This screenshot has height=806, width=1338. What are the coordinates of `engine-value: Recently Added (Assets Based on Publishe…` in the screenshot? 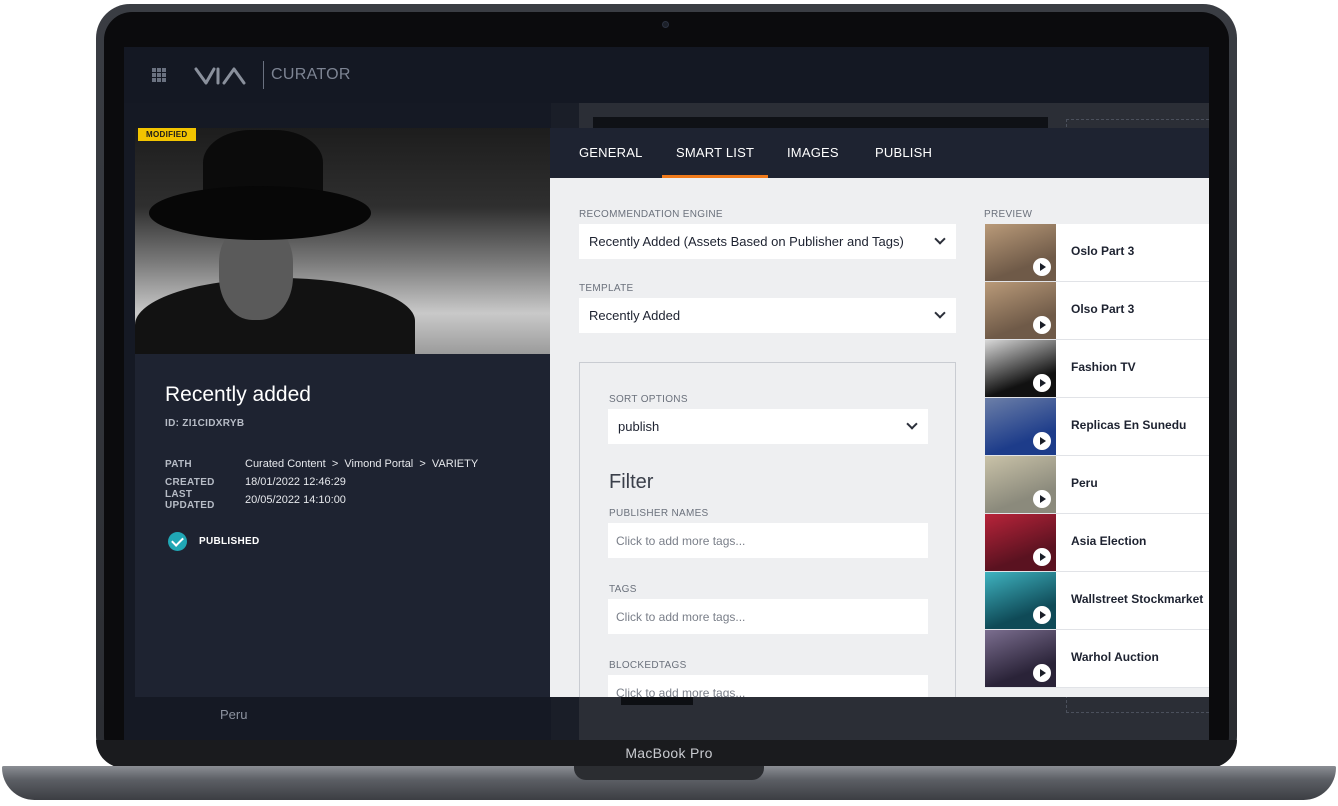 It's located at (746, 241).